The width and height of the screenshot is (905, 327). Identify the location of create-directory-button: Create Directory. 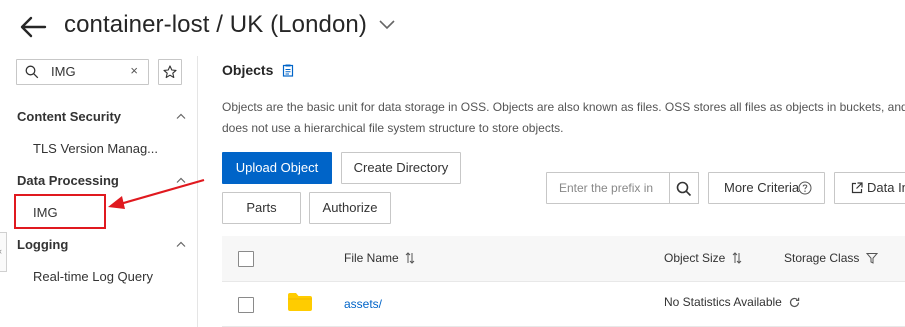
(401, 168).